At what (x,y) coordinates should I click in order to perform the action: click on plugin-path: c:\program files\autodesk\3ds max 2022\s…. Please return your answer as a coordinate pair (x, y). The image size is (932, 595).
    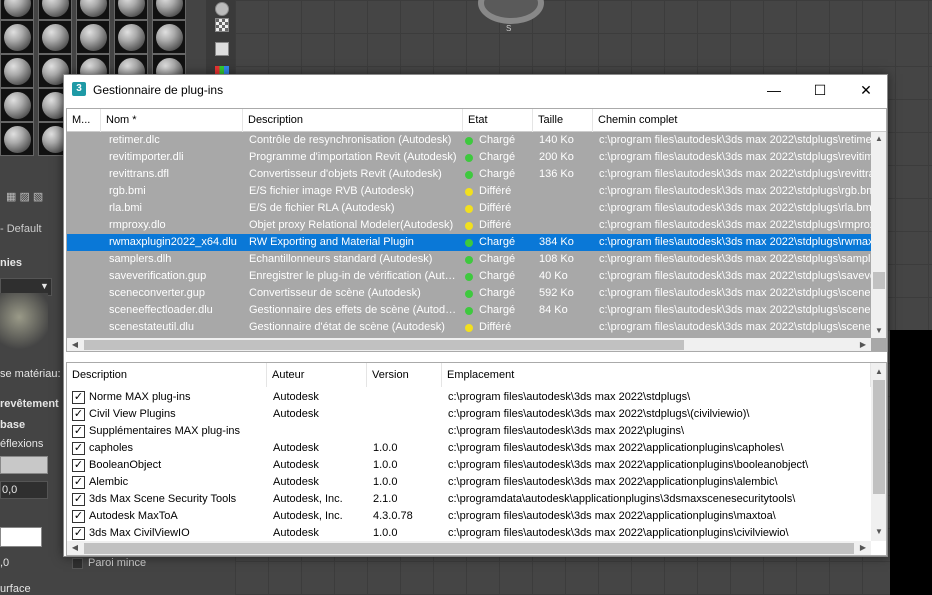
    Looking at the image, I should click on (735, 293).